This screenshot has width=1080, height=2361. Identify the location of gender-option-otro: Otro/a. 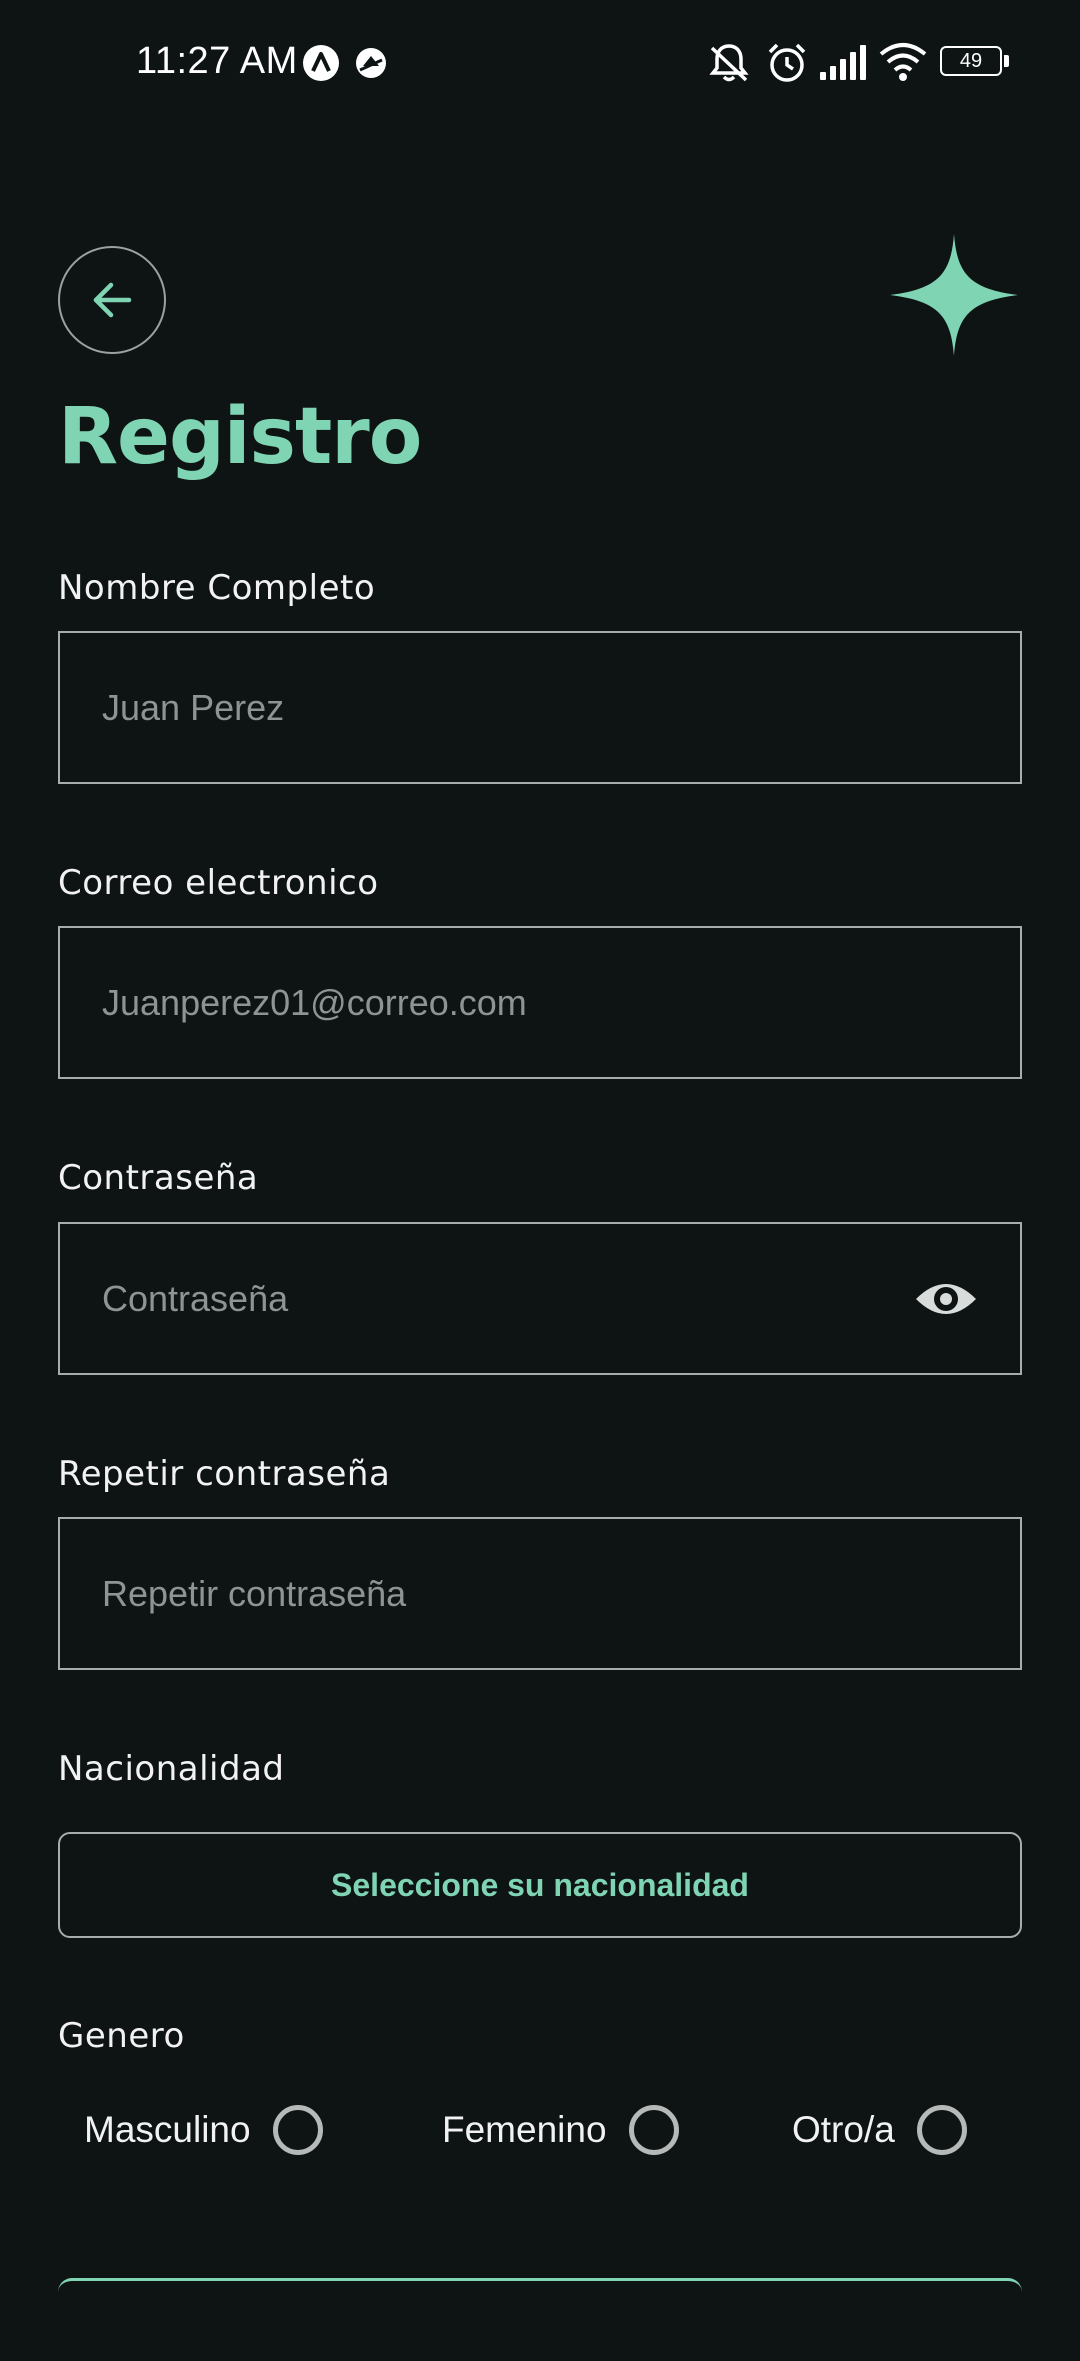
(879, 2130).